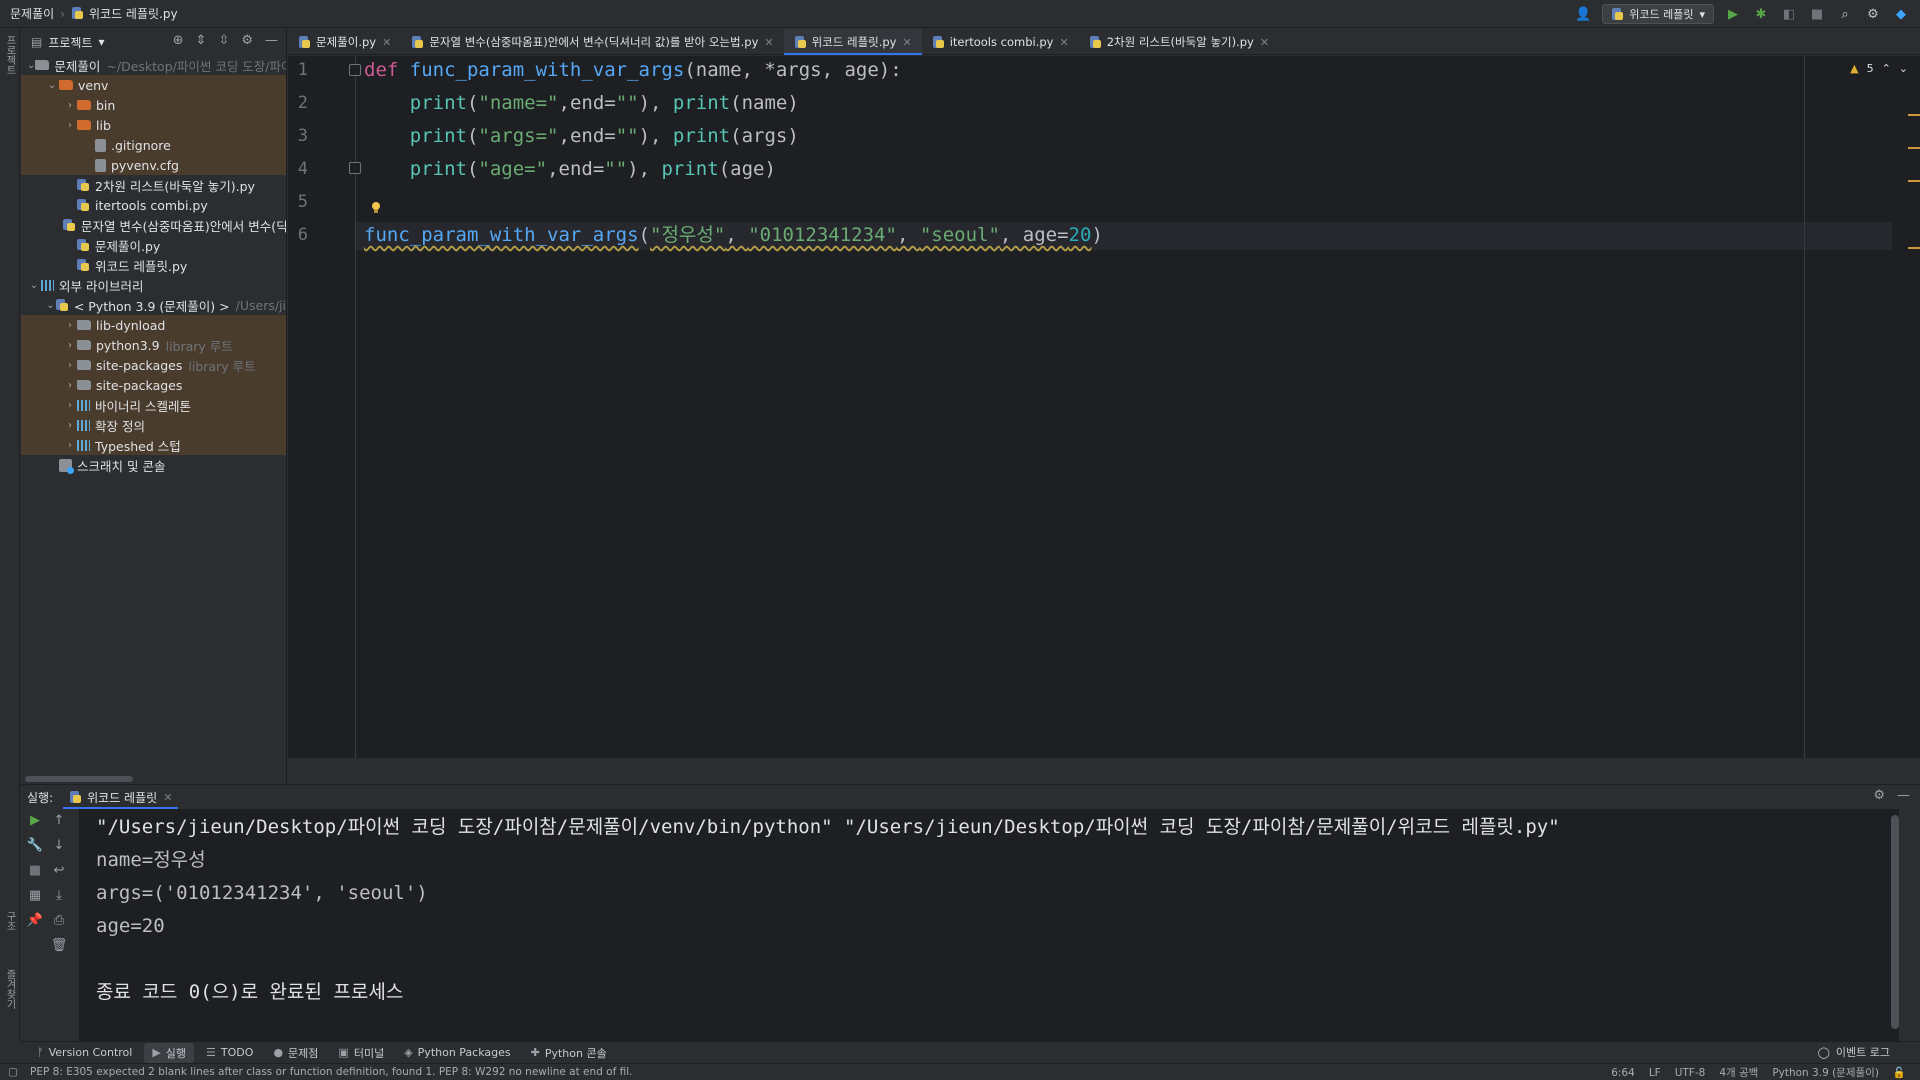  Describe the element at coordinates (457, 1053) in the screenshot. I see `tool-window-button: ◈ Python Packages` at that location.